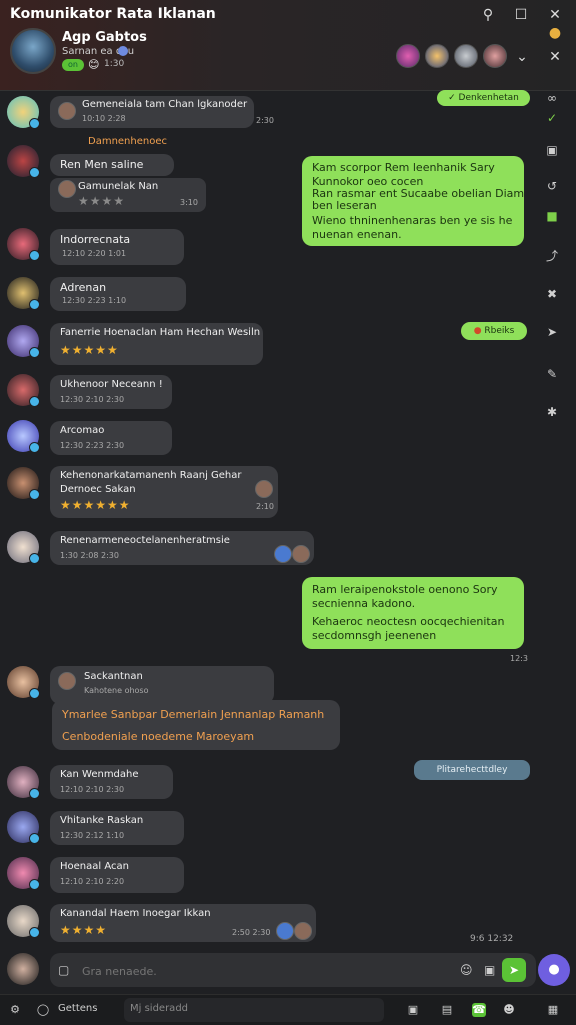  I want to click on message-bubble: Kan Wenmdahe 12:10 2:10 2:30, so click(111, 782).